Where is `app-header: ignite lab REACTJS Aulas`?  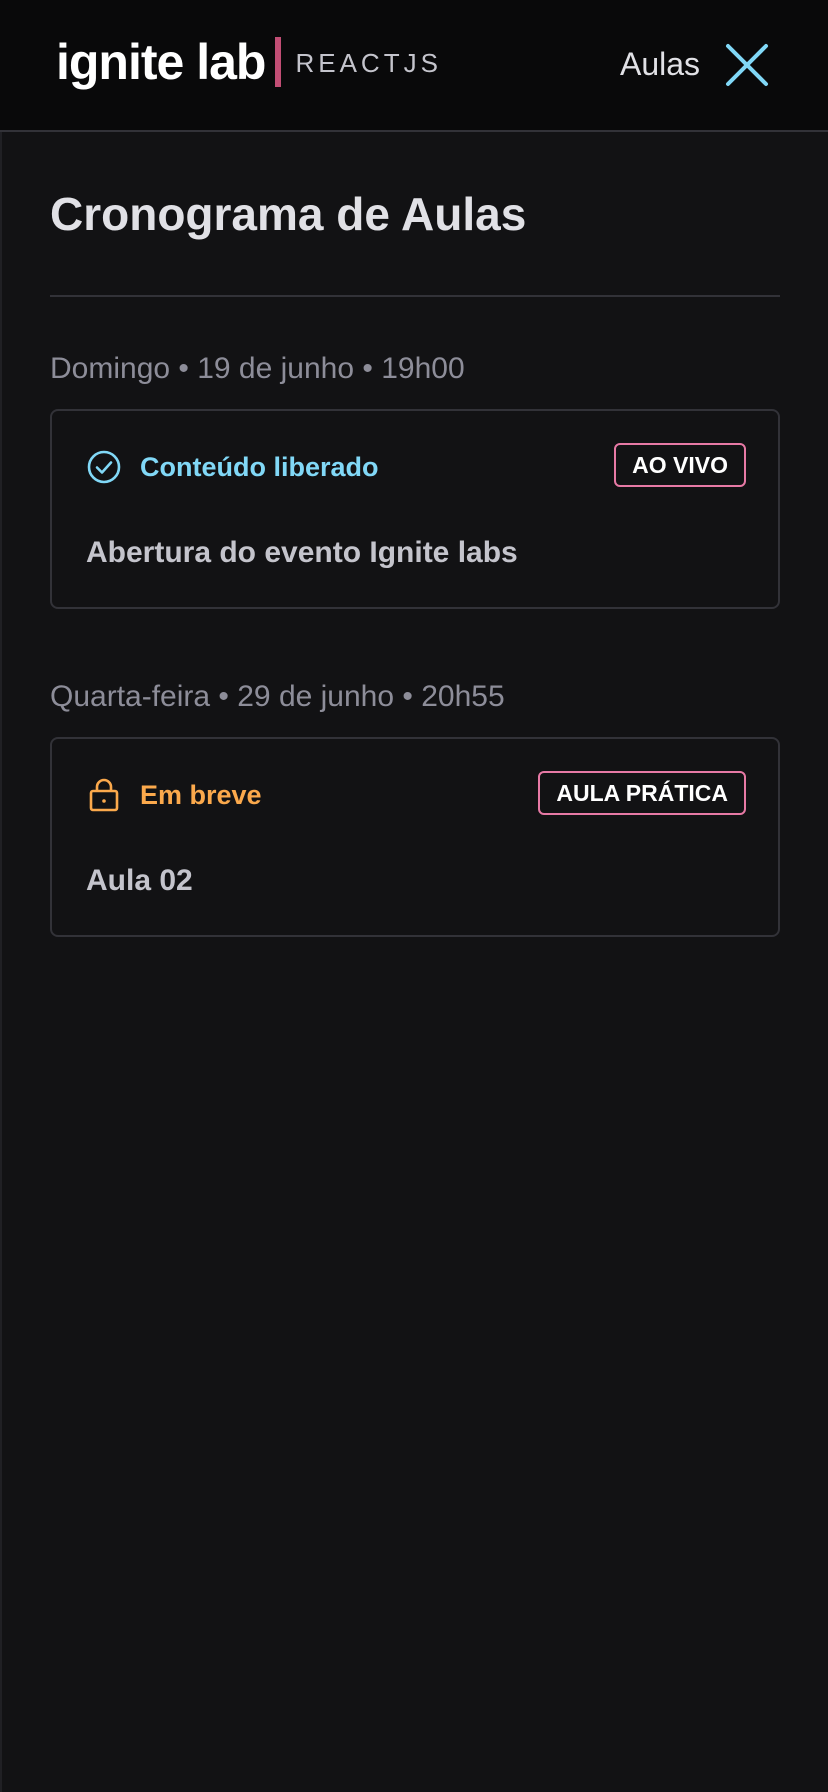 app-header: ignite lab REACTJS Aulas is located at coordinates (414, 66).